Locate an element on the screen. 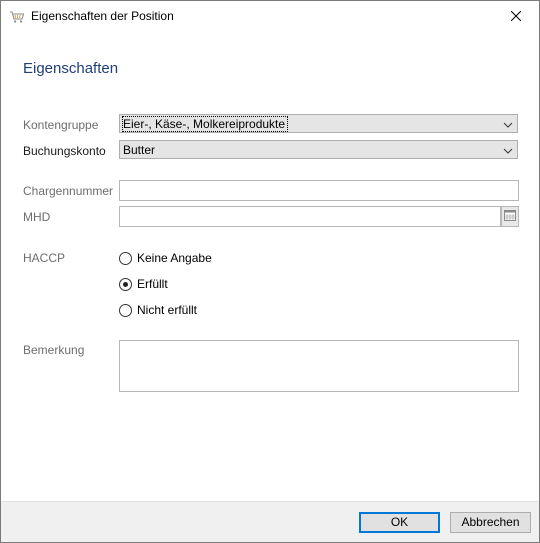 The height and width of the screenshot is (543, 540). haccp-option-erfuellt: Erfüllt is located at coordinates (143, 284).